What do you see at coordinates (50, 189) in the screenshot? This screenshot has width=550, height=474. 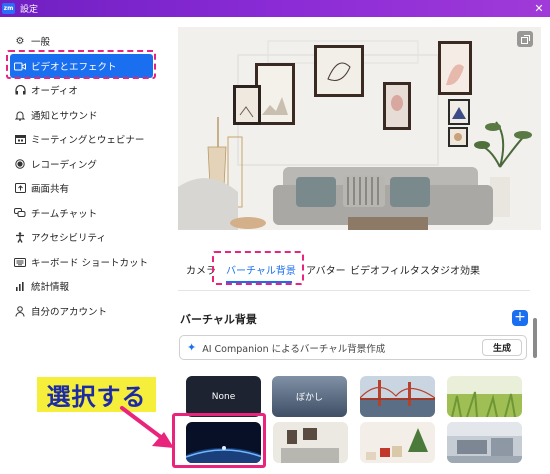 I see `sidebar-item-label: 画面共有` at bounding box center [50, 189].